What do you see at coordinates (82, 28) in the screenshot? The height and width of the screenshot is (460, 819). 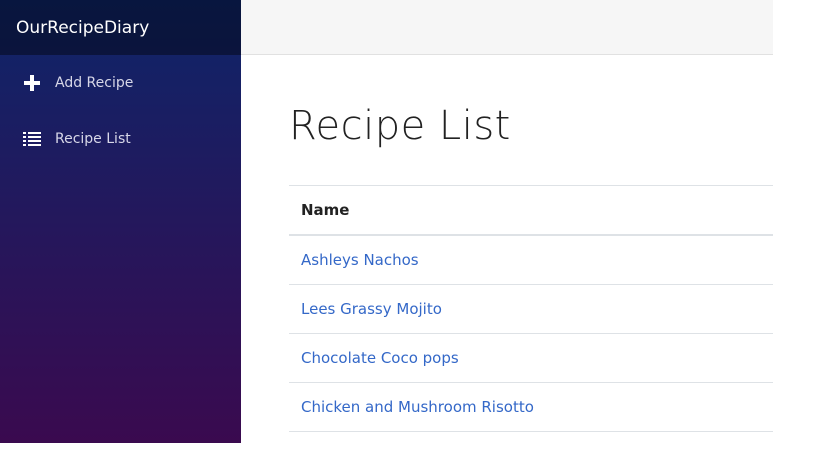 I see `brand-title: OurRecipeDiary` at bounding box center [82, 28].